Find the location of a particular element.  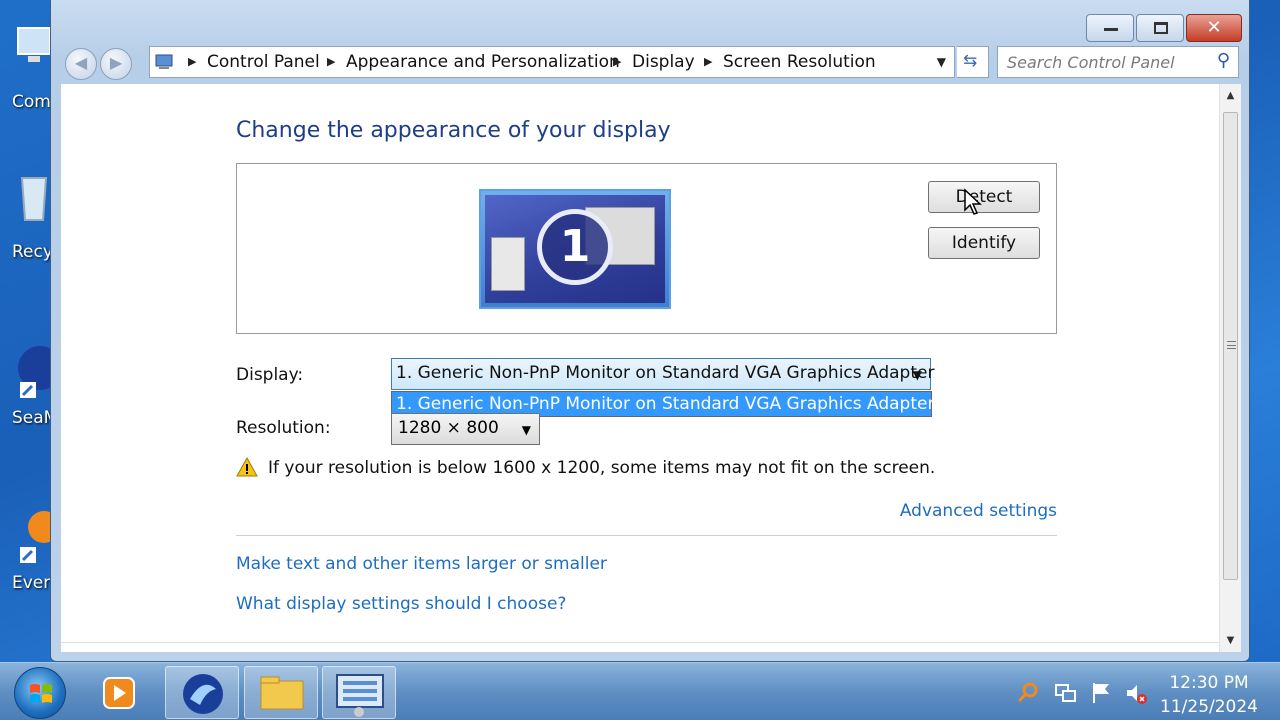

taskbar-media-player is located at coordinates (119, 692).